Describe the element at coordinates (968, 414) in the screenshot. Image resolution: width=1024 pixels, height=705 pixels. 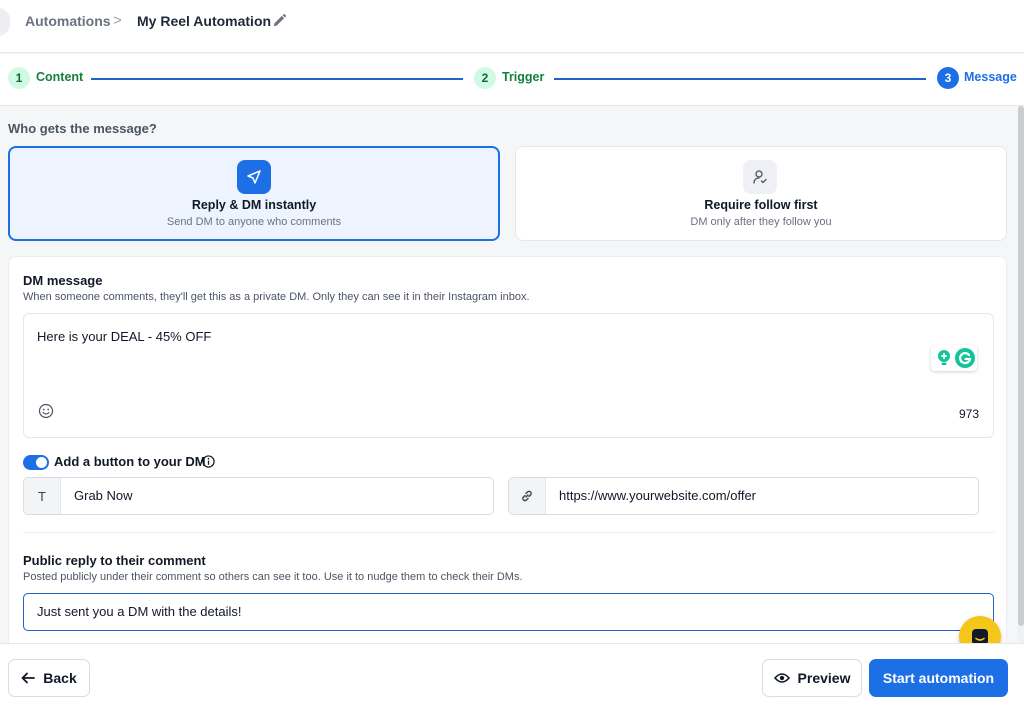
I see `char-count: 973` at that location.